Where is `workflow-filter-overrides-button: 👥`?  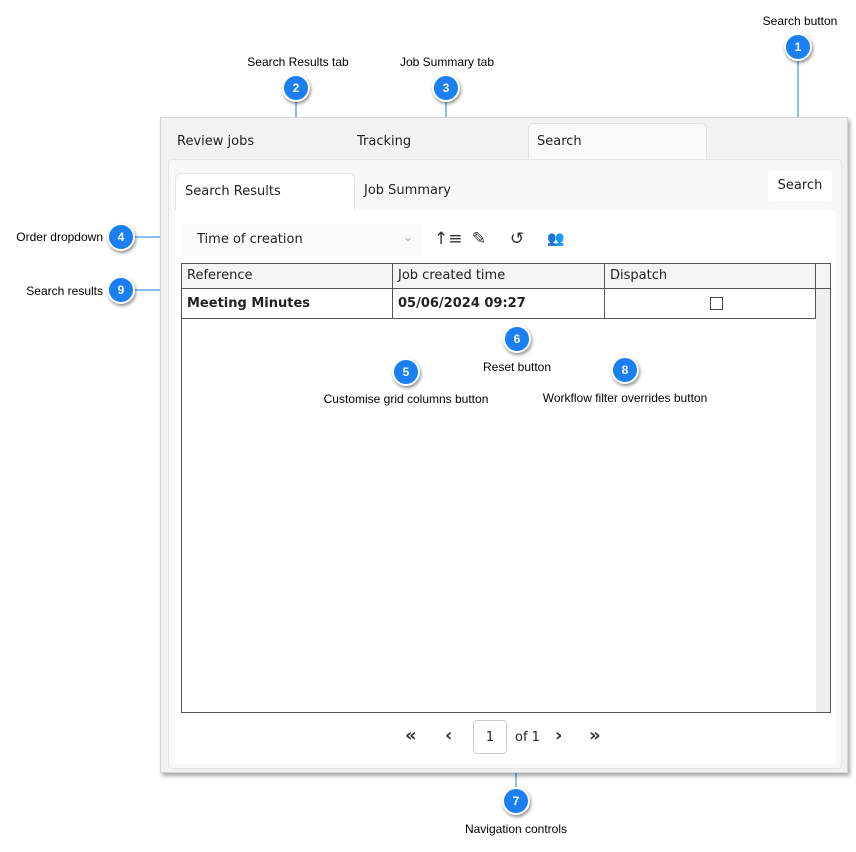
workflow-filter-overrides-button: 👥 is located at coordinates (556, 239).